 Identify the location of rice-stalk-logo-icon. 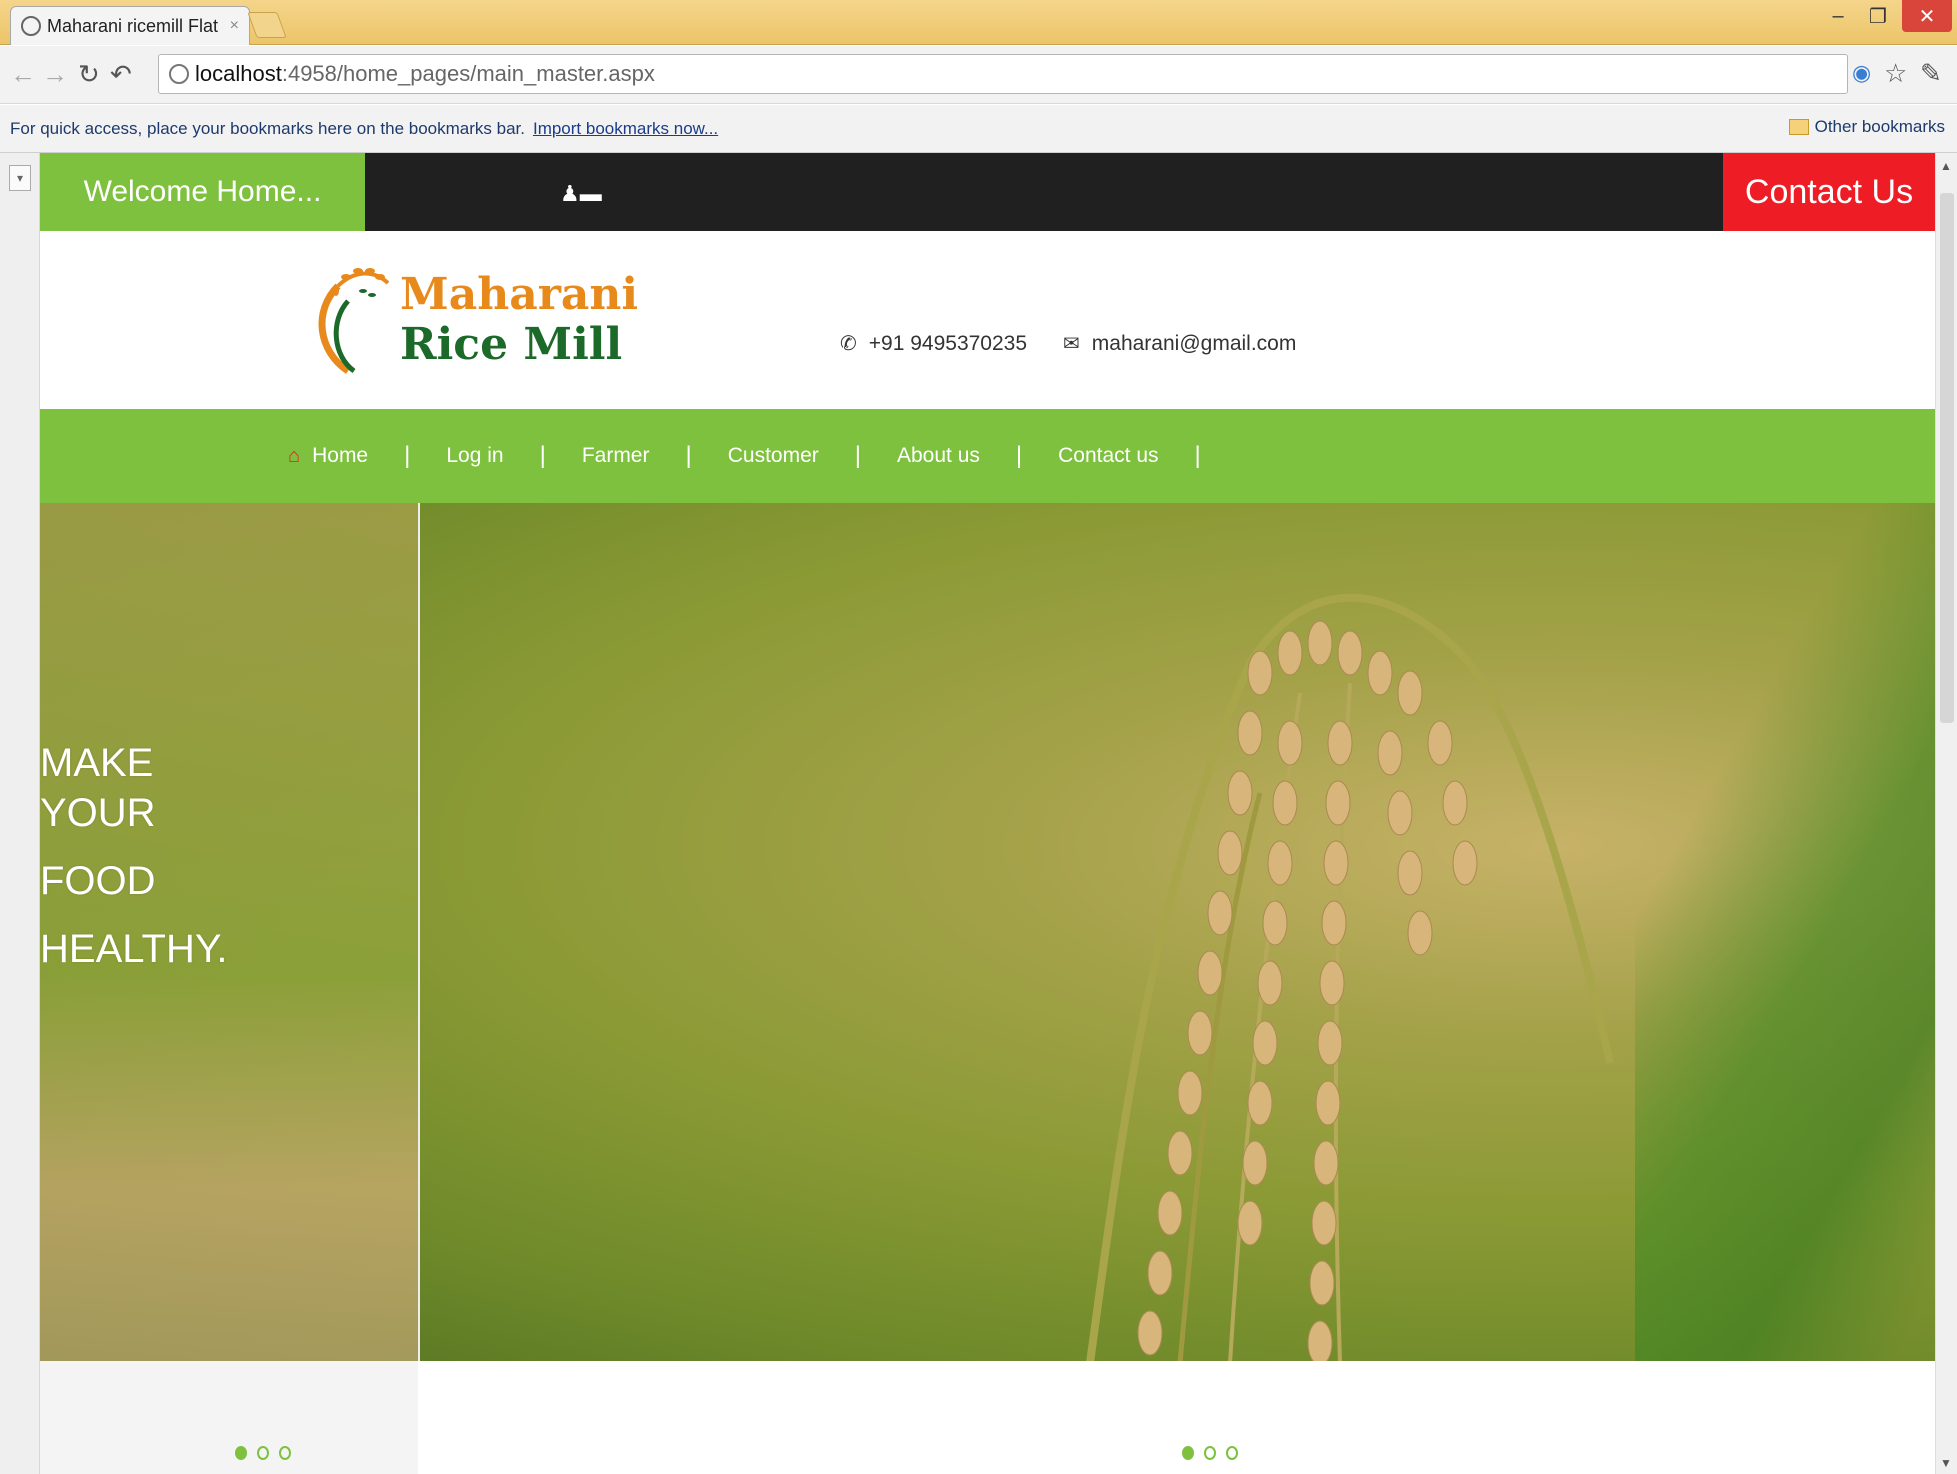
(354, 321).